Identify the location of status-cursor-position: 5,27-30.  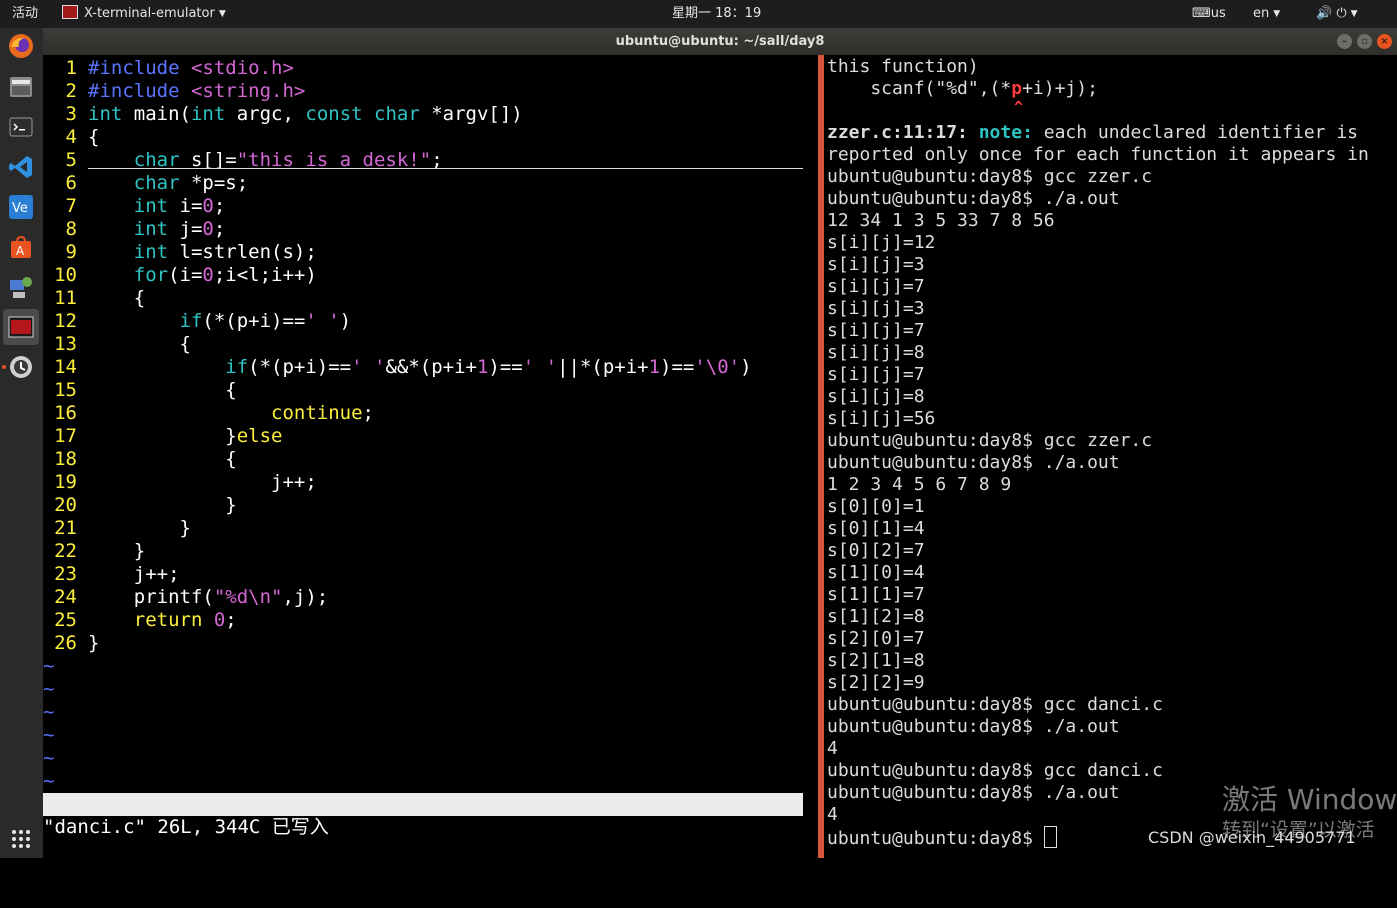
(645, 850).